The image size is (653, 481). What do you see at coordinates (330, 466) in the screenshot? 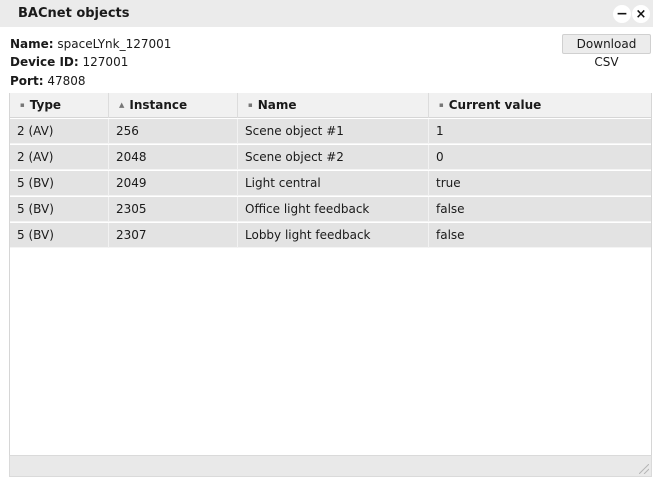
I see `status-bar` at bounding box center [330, 466].